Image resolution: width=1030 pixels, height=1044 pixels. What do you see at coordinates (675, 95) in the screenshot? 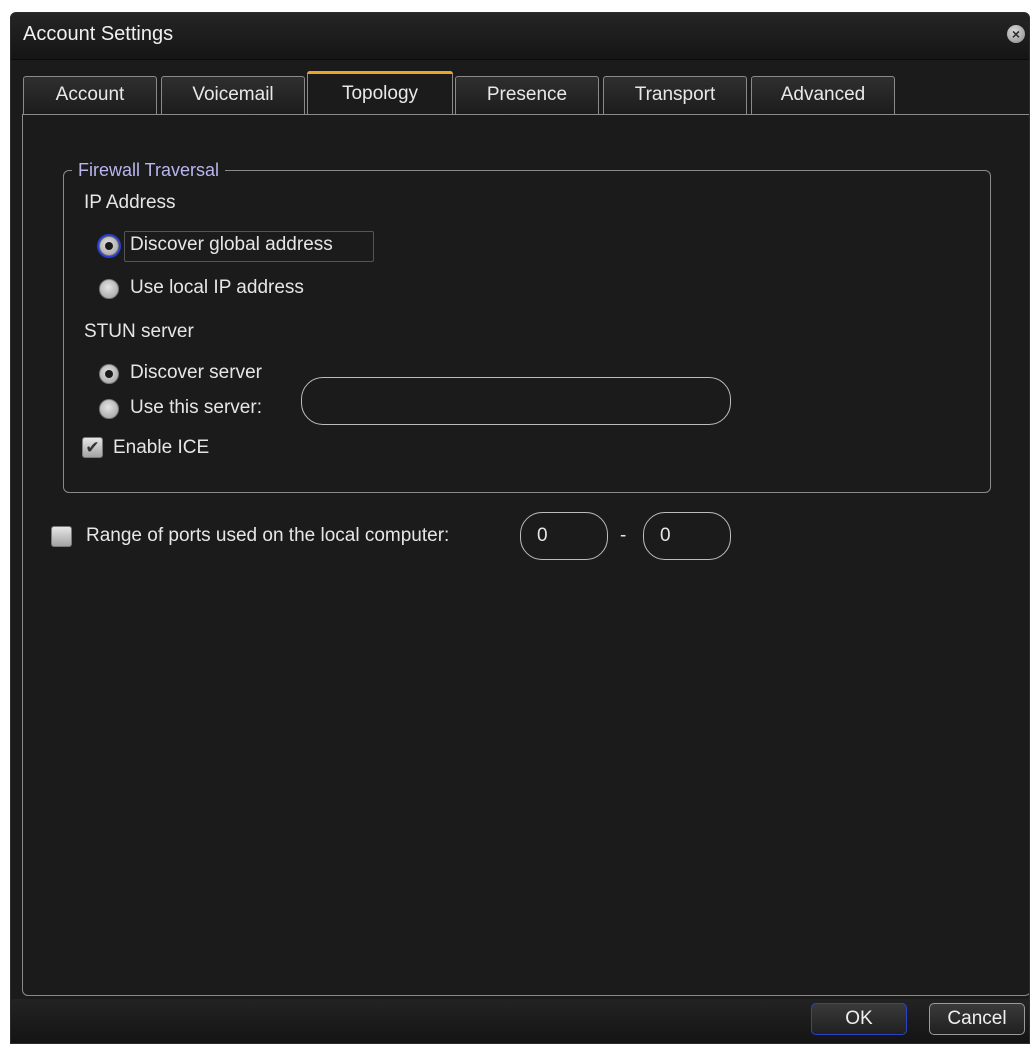
I see `tab-transport: Transport` at bounding box center [675, 95].